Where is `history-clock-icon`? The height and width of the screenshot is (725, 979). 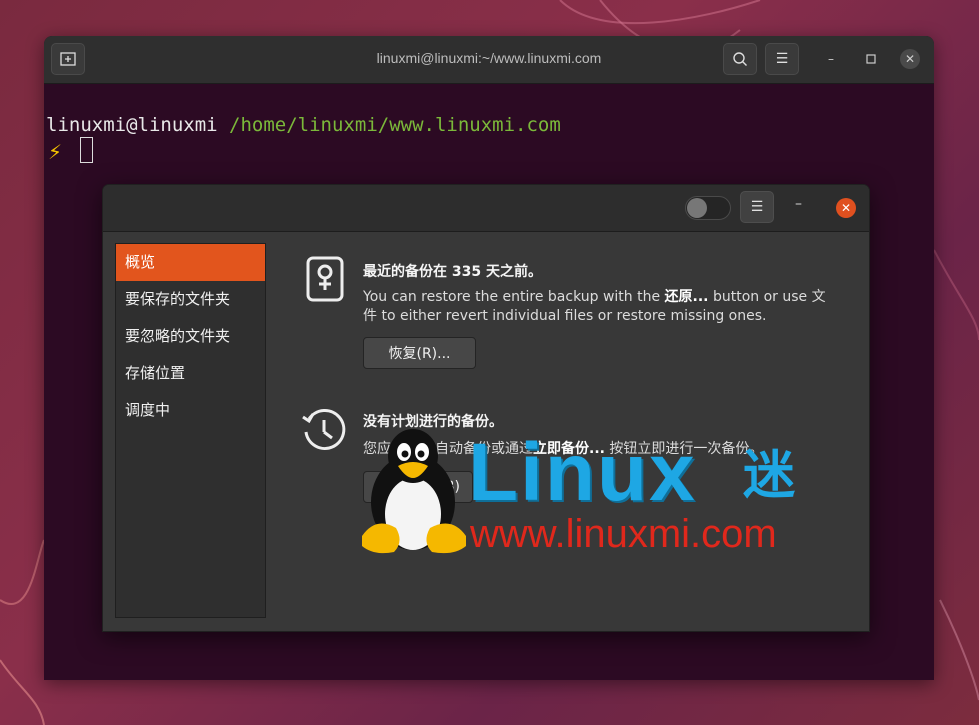
history-clock-icon is located at coordinates (324, 429).